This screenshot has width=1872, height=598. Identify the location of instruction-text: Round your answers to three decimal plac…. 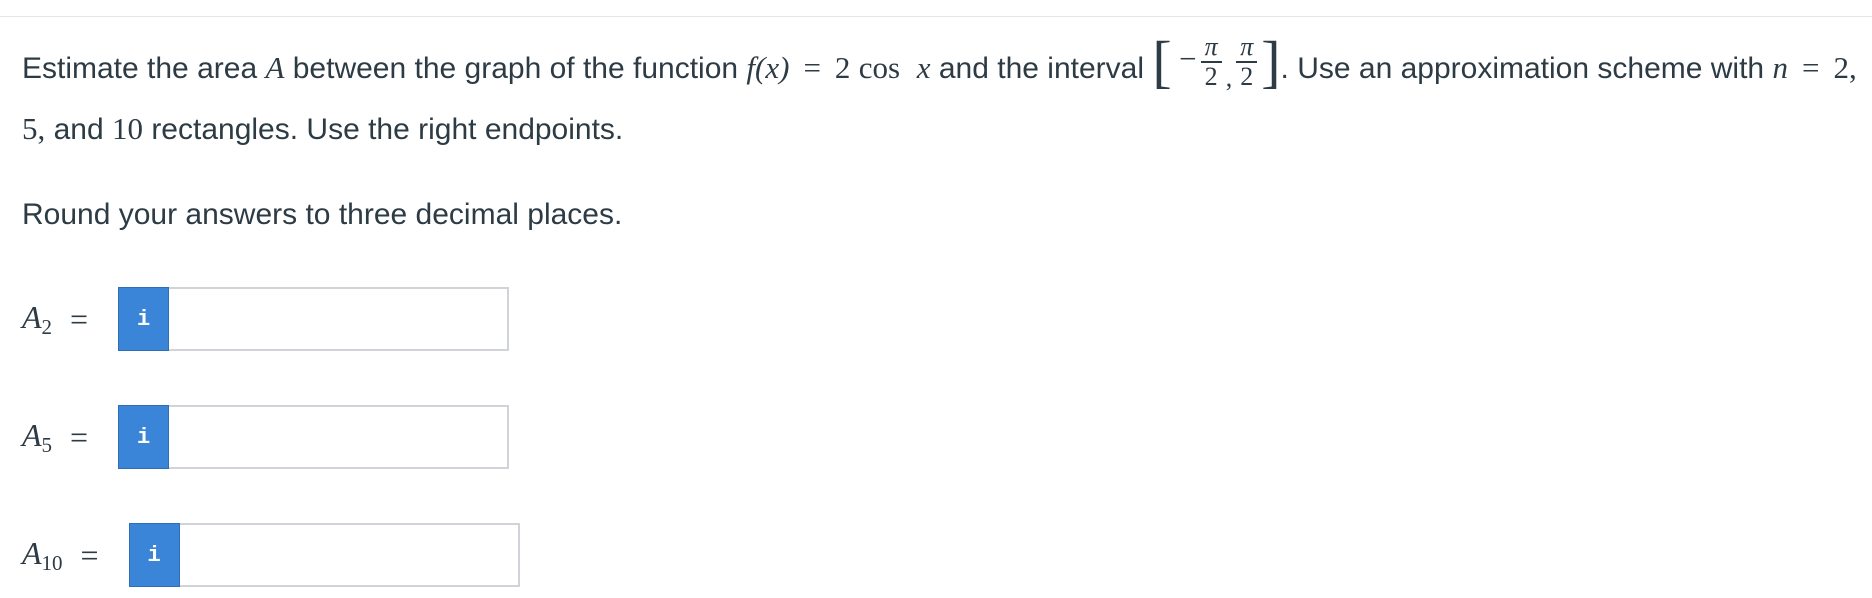
(322, 214).